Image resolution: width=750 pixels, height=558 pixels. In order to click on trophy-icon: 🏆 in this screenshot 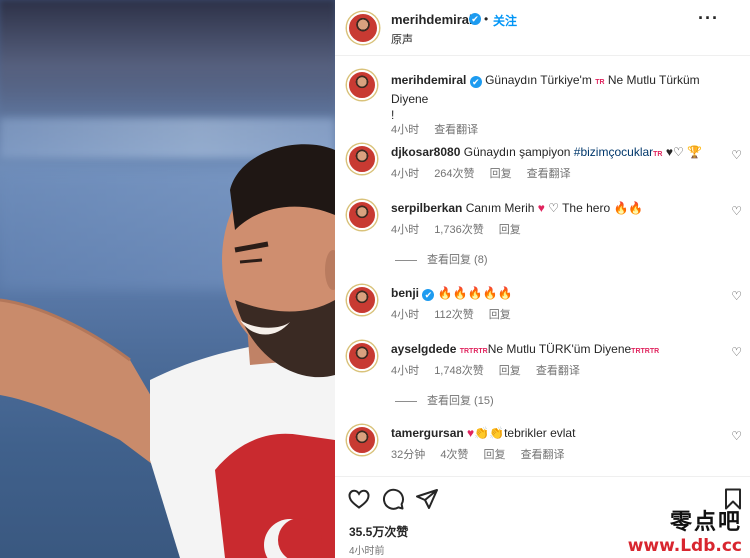, I will do `click(695, 152)`.